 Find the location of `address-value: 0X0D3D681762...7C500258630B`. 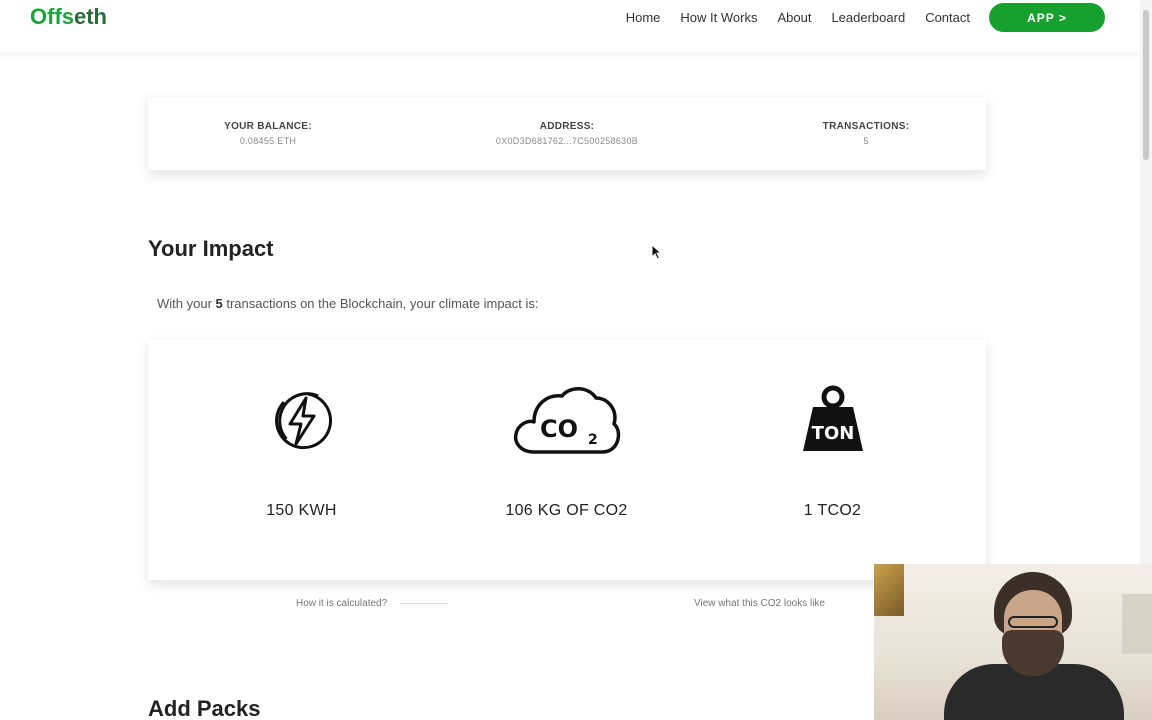

address-value: 0X0D3D681762...7C500258630B is located at coordinates (567, 141).